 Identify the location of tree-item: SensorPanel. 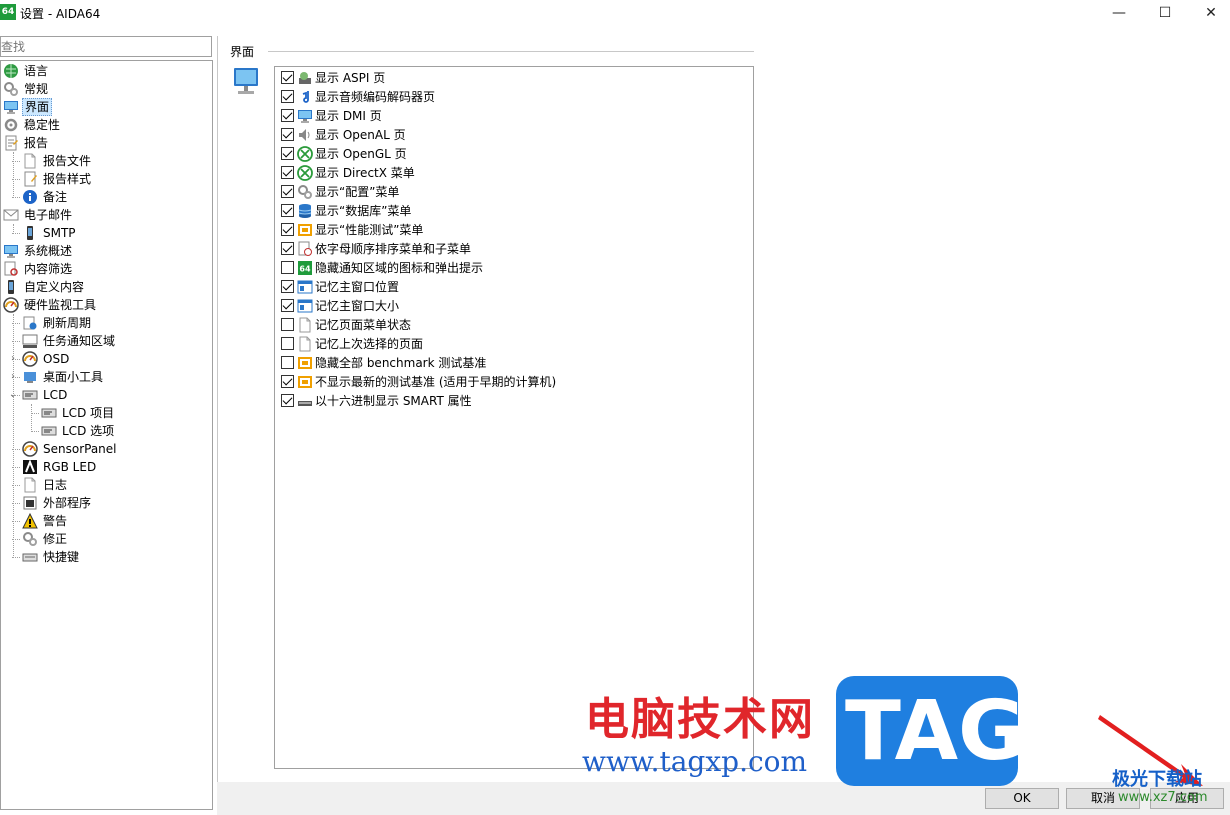
(70, 449).